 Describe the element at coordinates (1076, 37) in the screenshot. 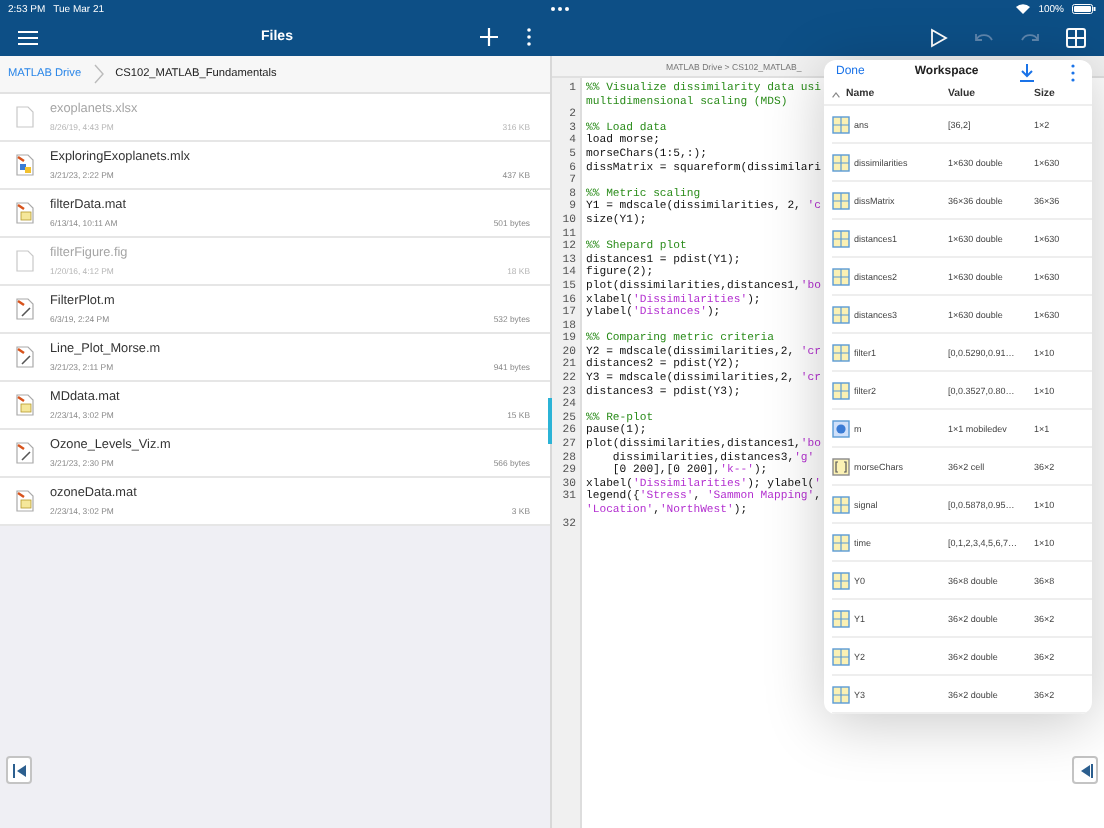

I see `workspace-grid-icon` at that location.